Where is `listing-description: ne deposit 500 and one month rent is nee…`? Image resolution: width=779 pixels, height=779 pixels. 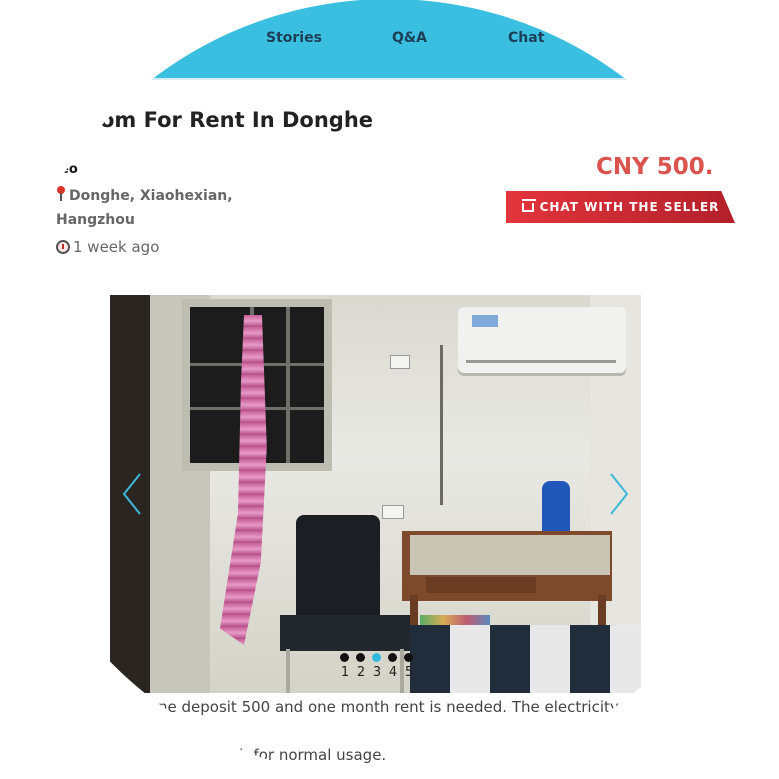
listing-description: ne deposit 500 and one month rent is nee… is located at coordinates (393, 731).